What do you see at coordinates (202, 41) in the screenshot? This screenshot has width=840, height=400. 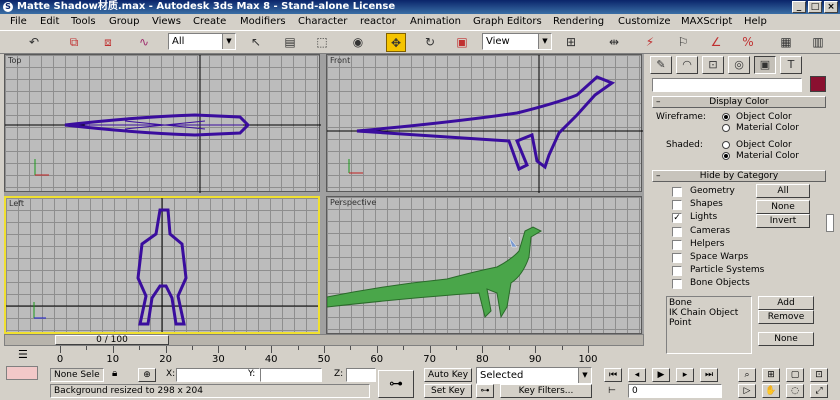 I see `selection-filter-dropdown: All ▼` at bounding box center [202, 41].